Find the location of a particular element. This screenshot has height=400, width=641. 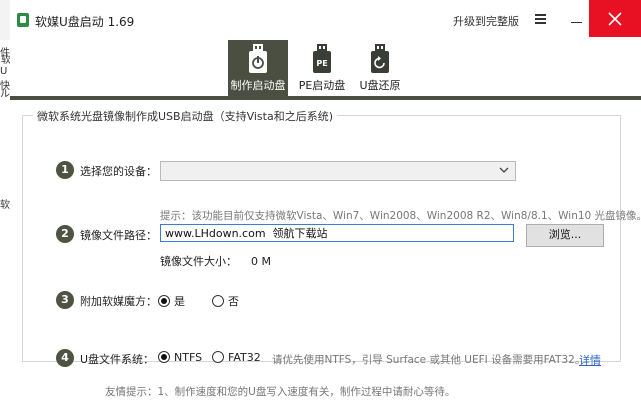

details-link: 详情 is located at coordinates (590, 360).